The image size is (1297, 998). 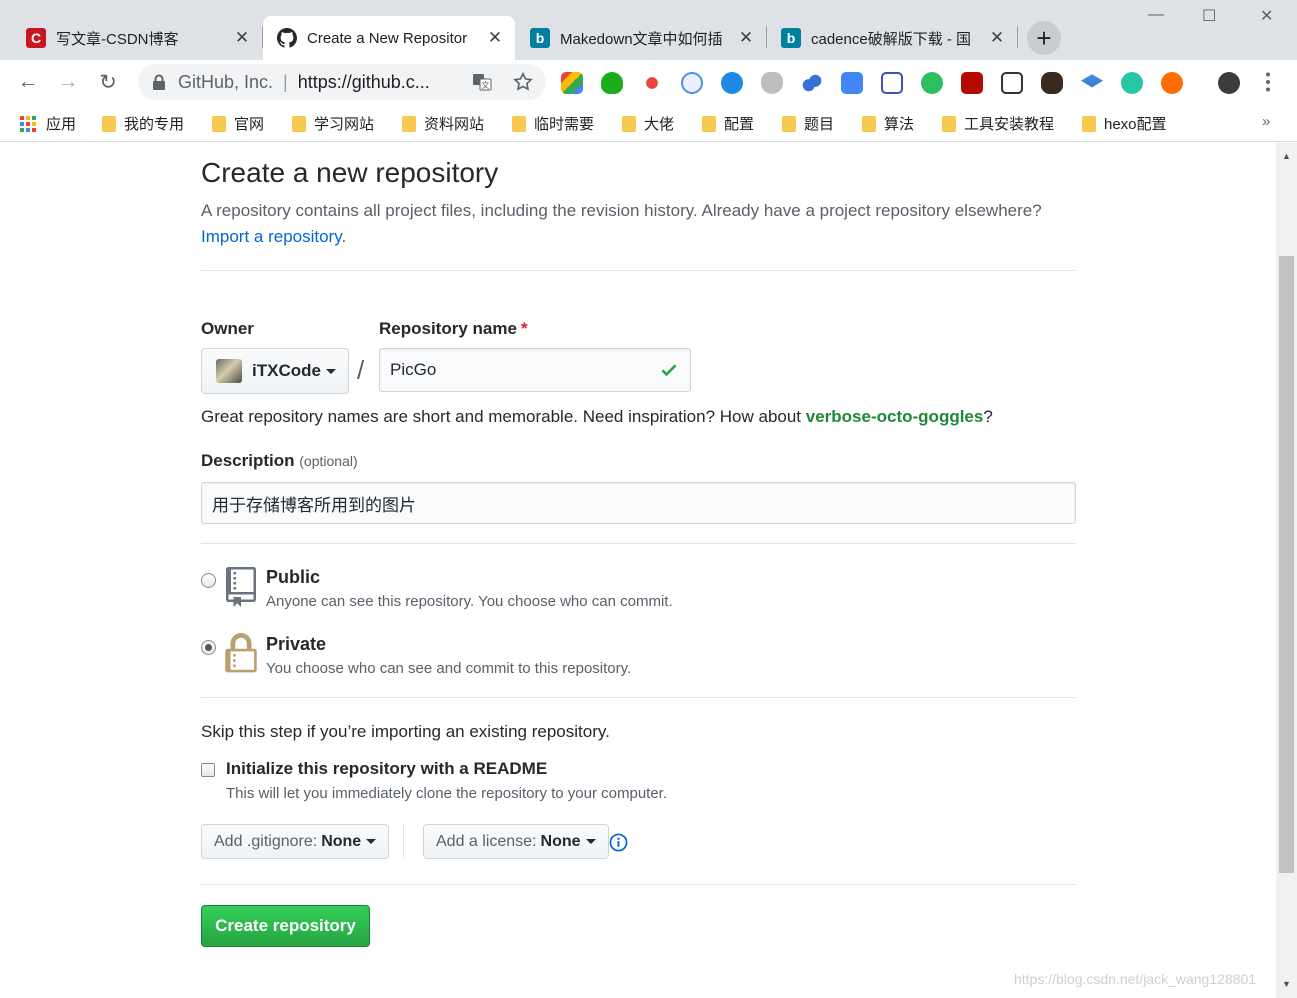 I want to click on tab-title: Makedown文章中如何插, so click(x=641, y=39).